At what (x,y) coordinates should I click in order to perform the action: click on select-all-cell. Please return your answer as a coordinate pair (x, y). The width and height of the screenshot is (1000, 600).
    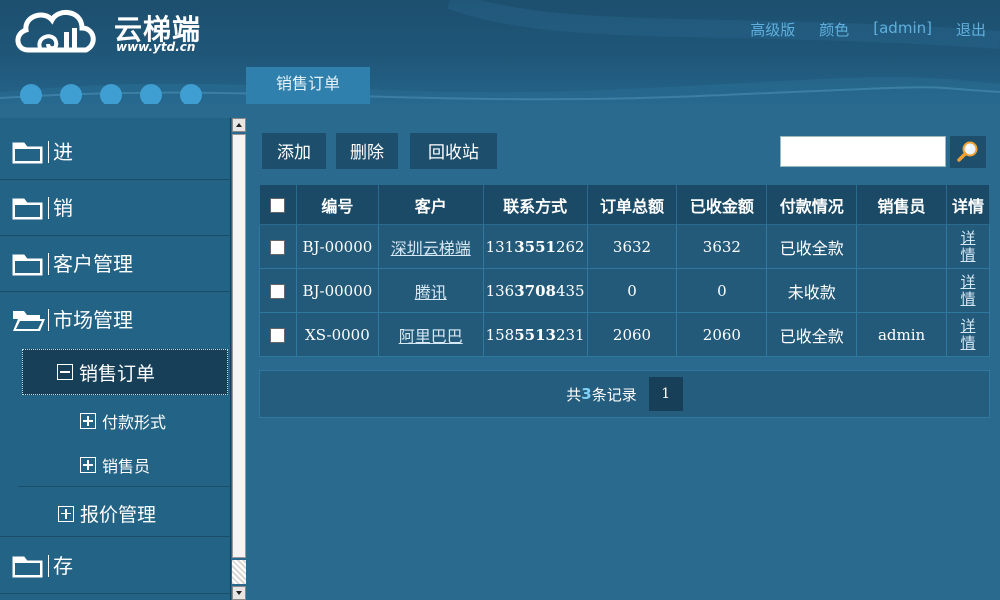
    Looking at the image, I should click on (278, 204).